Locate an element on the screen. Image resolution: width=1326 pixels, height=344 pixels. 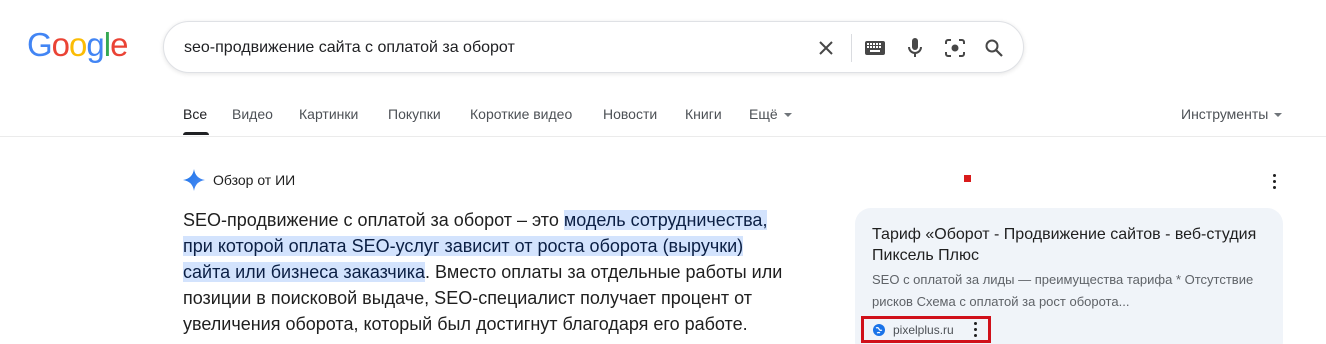
ai-overview-header: Обзор от ИИ is located at coordinates (239, 180).